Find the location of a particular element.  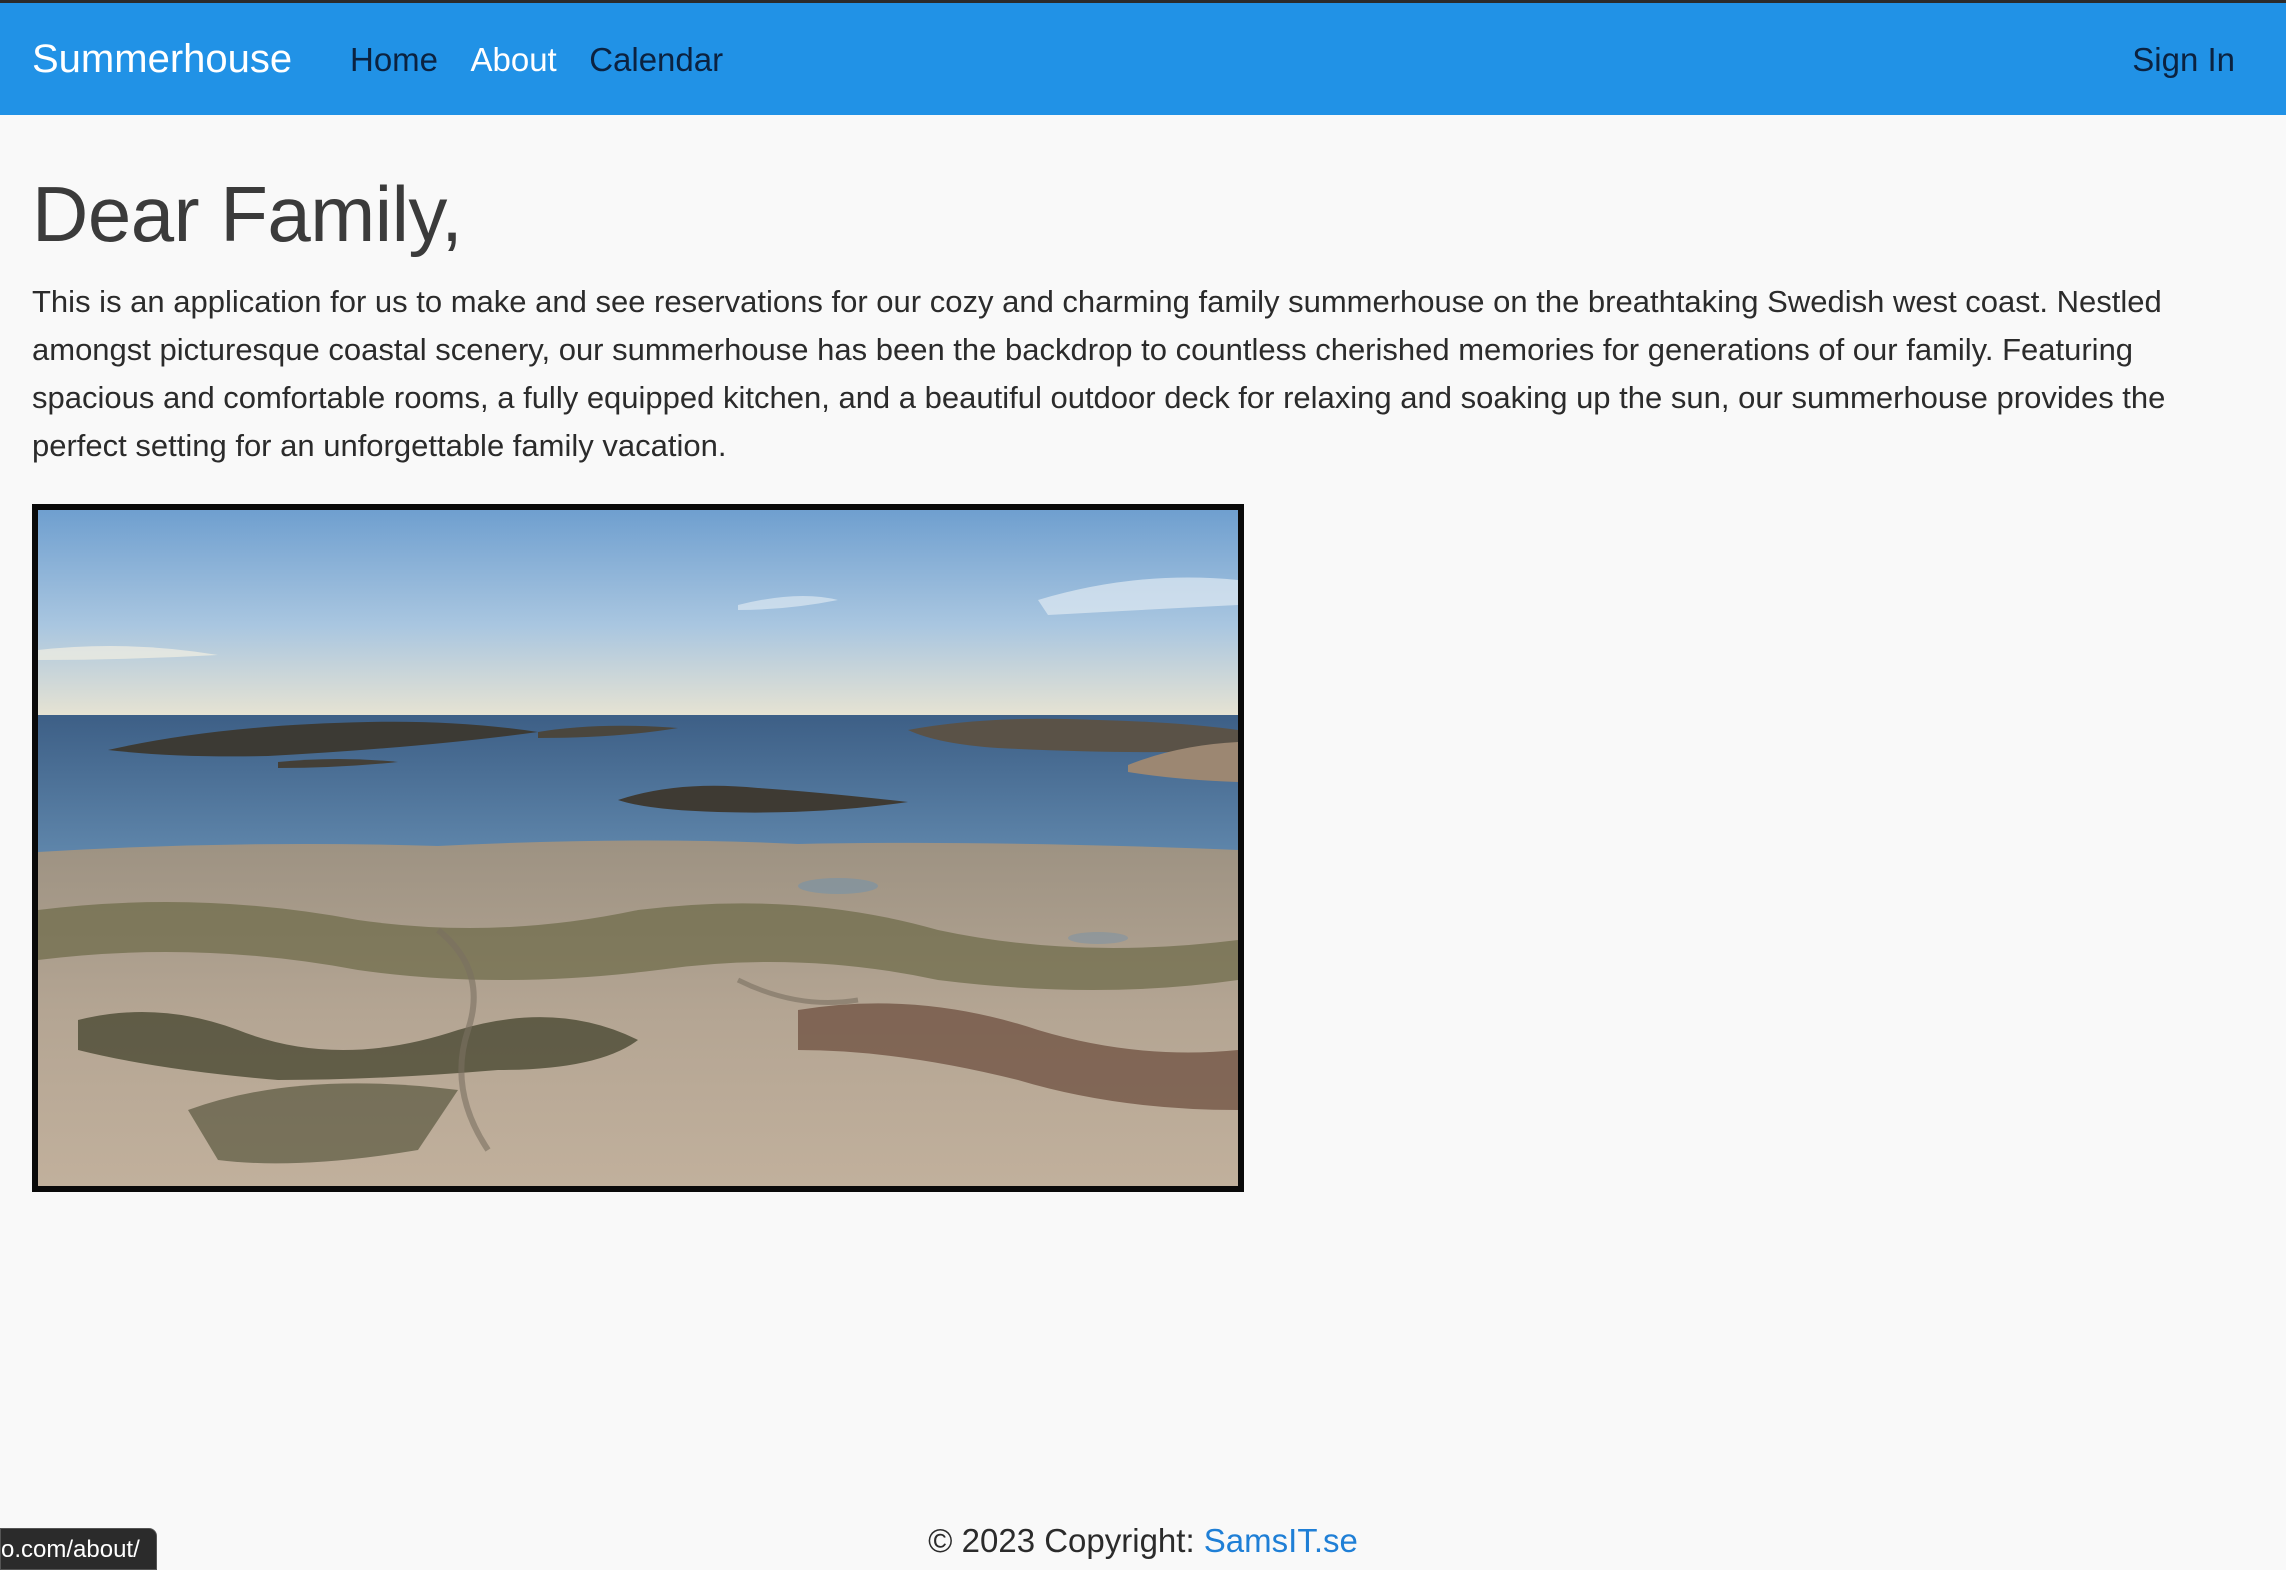

footer: © 2023 Copyright: SamsIT.se is located at coordinates (1143, 1541).